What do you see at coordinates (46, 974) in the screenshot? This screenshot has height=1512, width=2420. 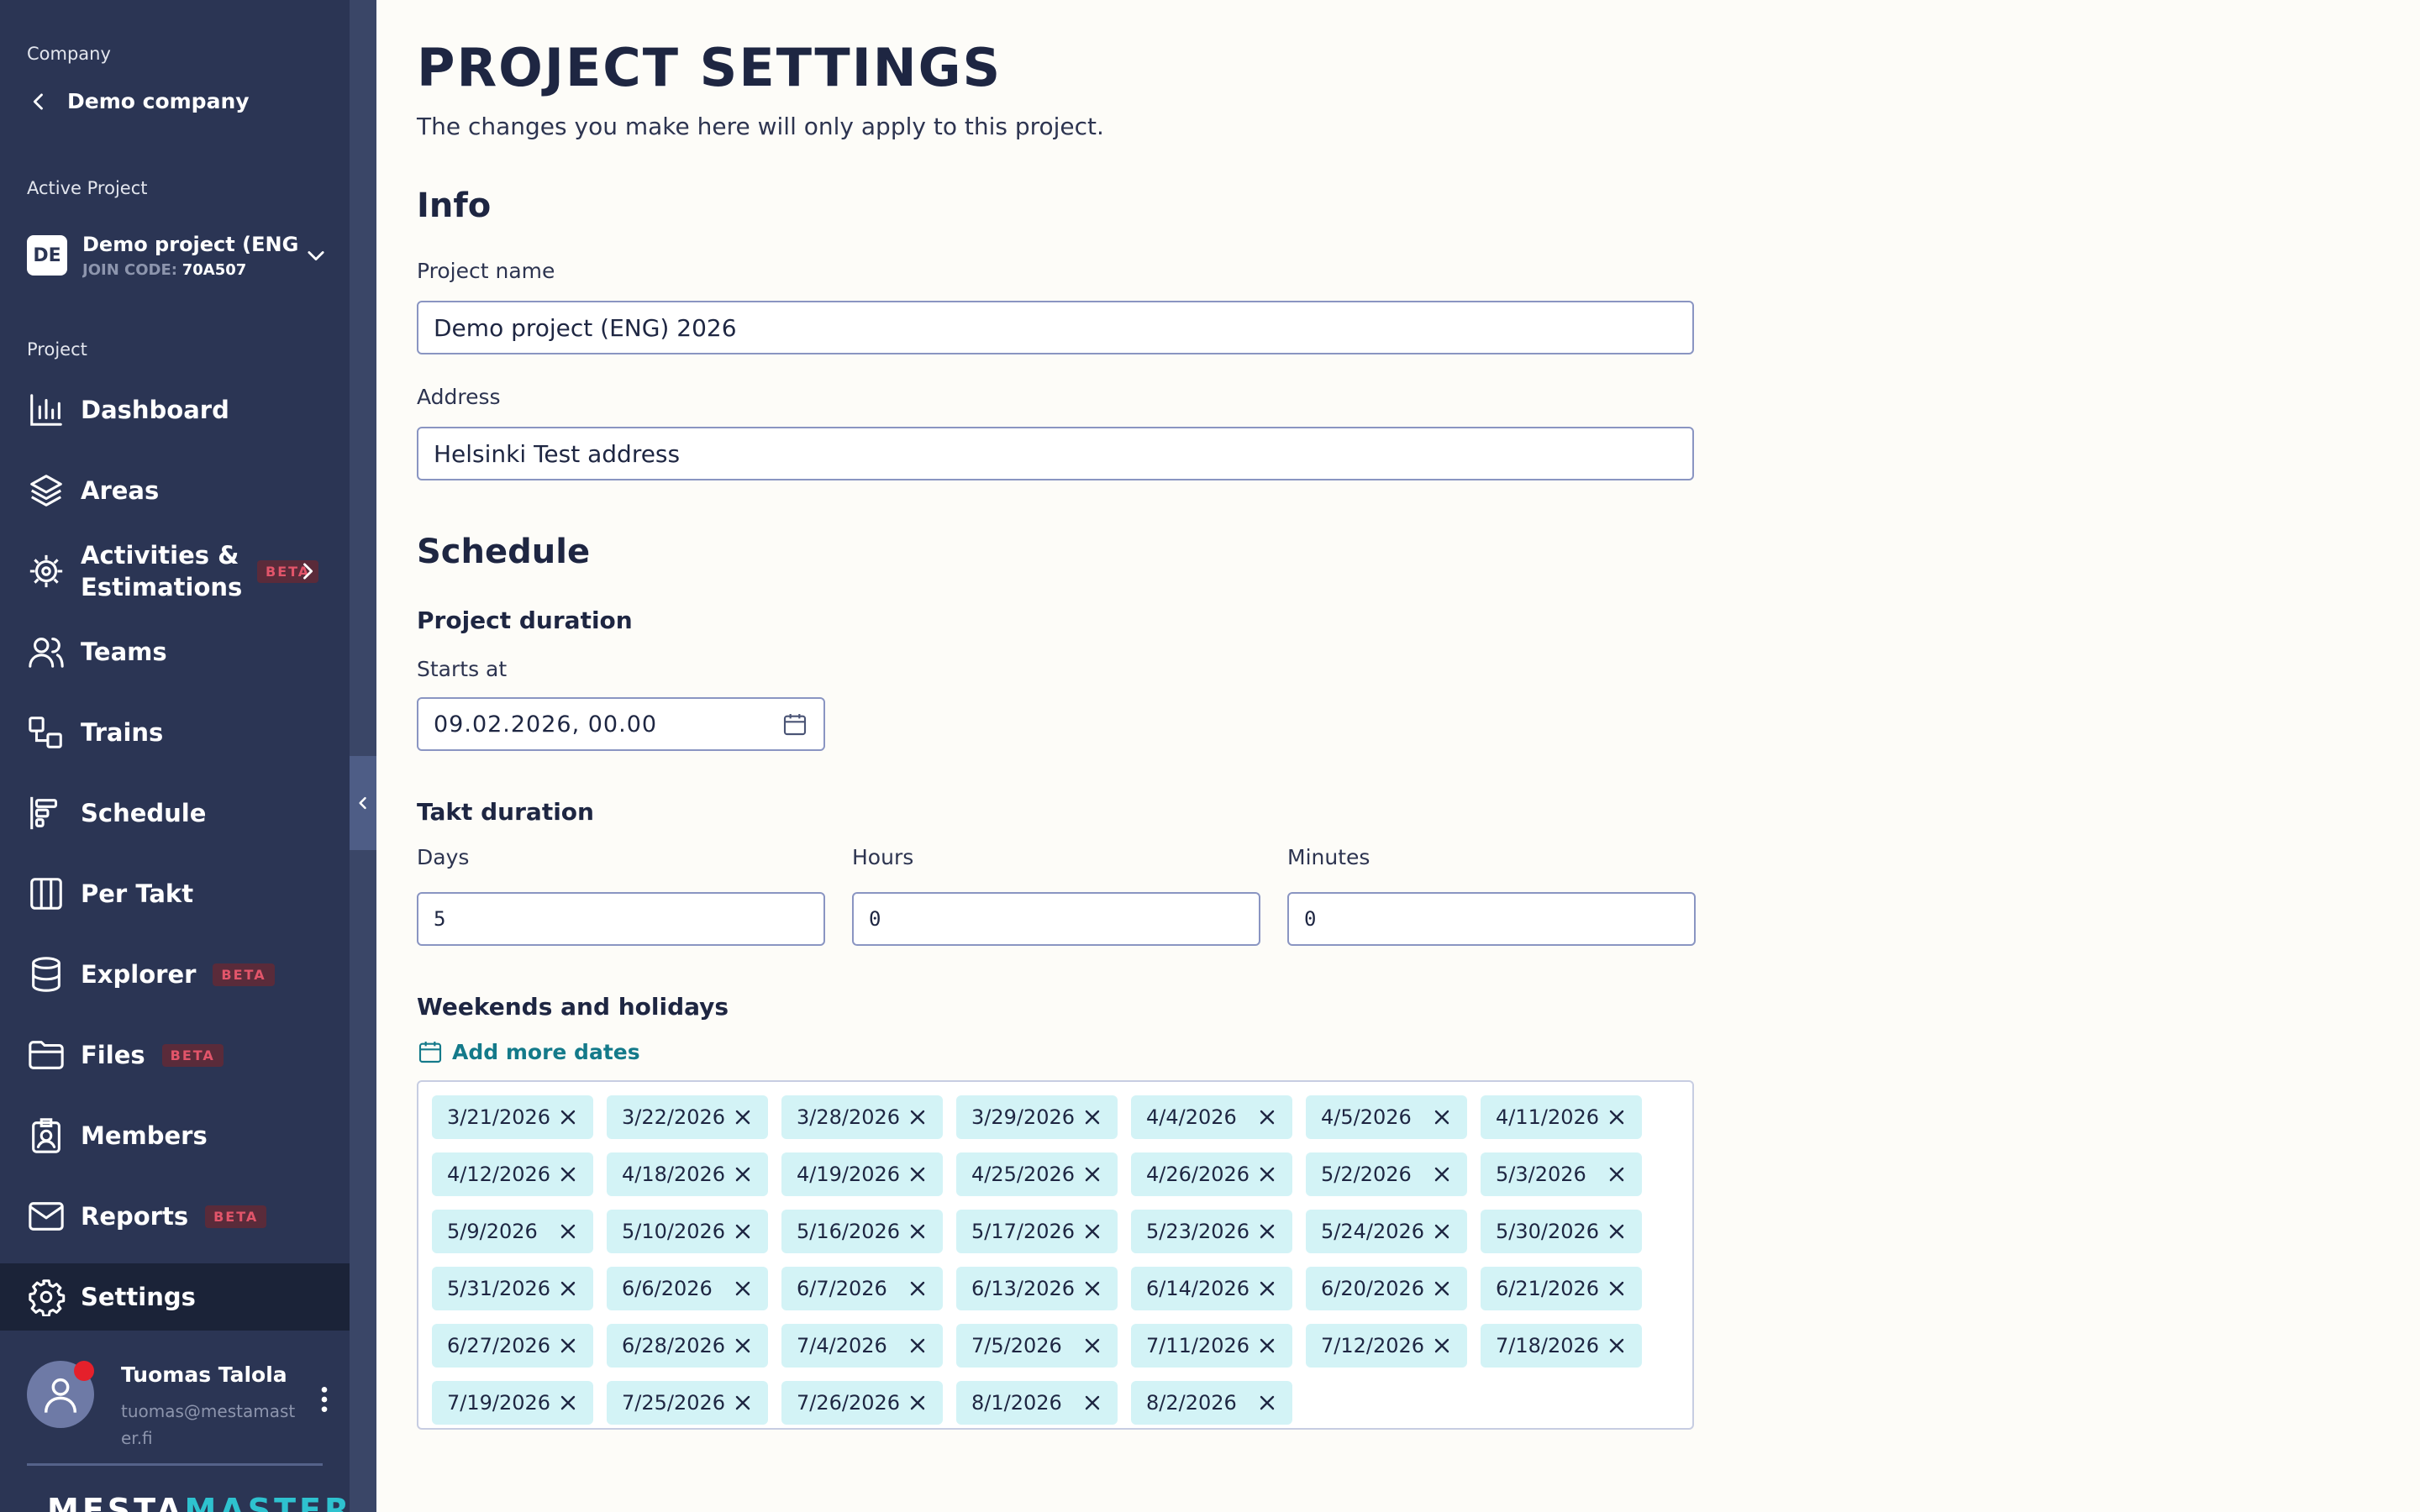 I see `database-icon` at bounding box center [46, 974].